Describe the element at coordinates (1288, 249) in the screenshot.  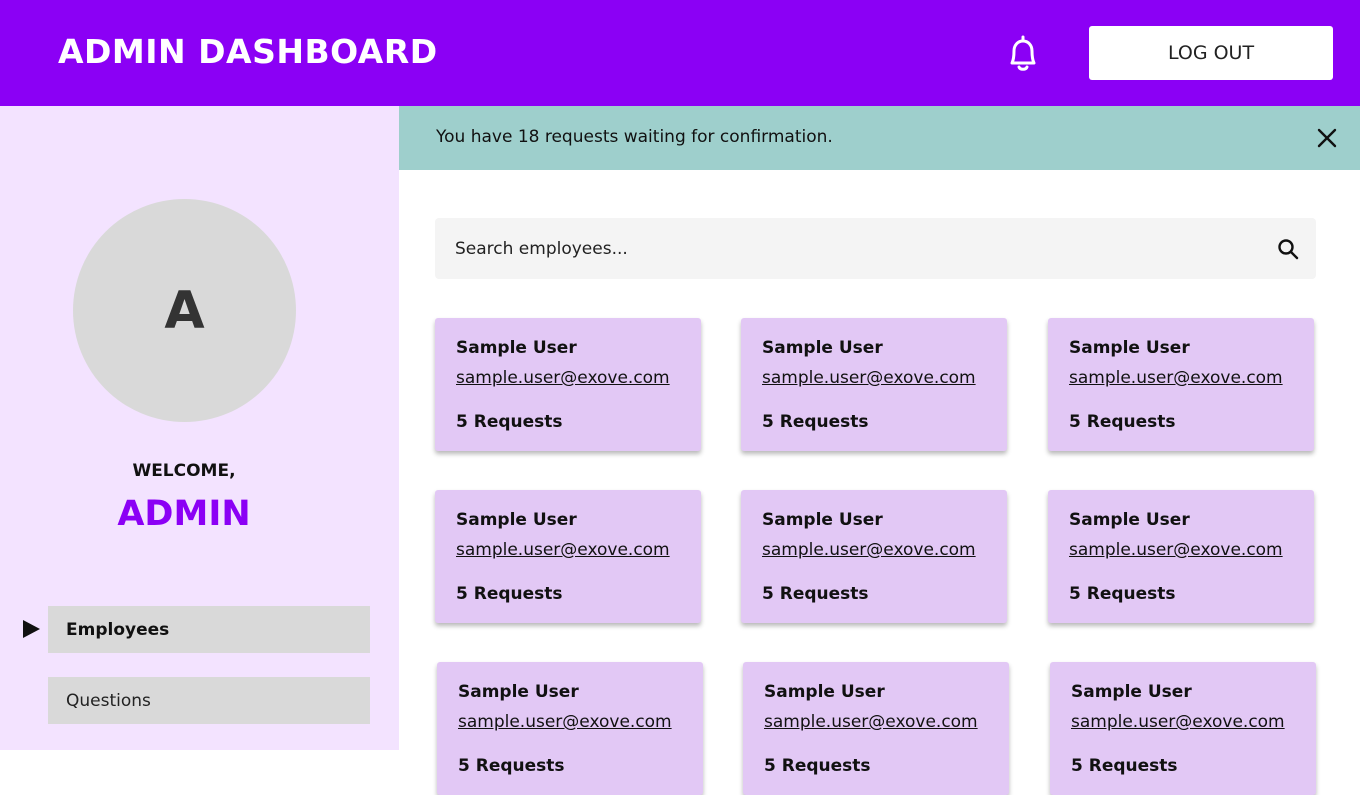
I see `search-icon` at that location.